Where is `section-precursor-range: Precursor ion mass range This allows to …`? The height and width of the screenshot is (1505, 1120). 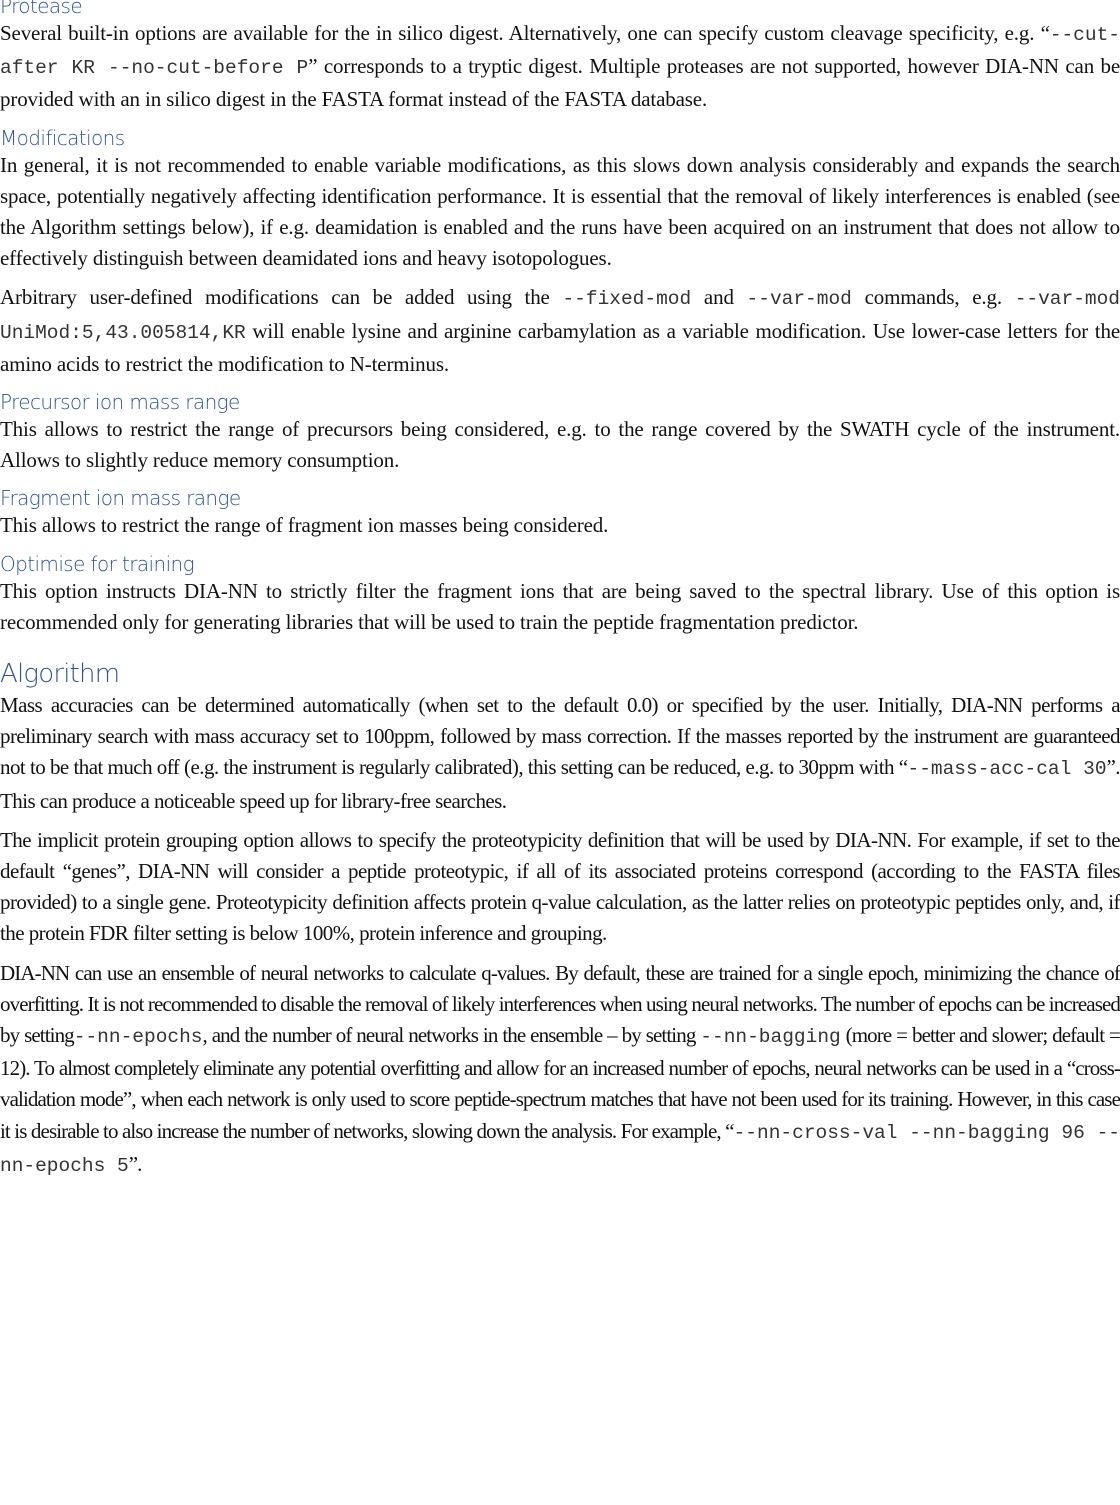 section-precursor-range: Precursor ion mass range This allows to … is located at coordinates (560, 433).